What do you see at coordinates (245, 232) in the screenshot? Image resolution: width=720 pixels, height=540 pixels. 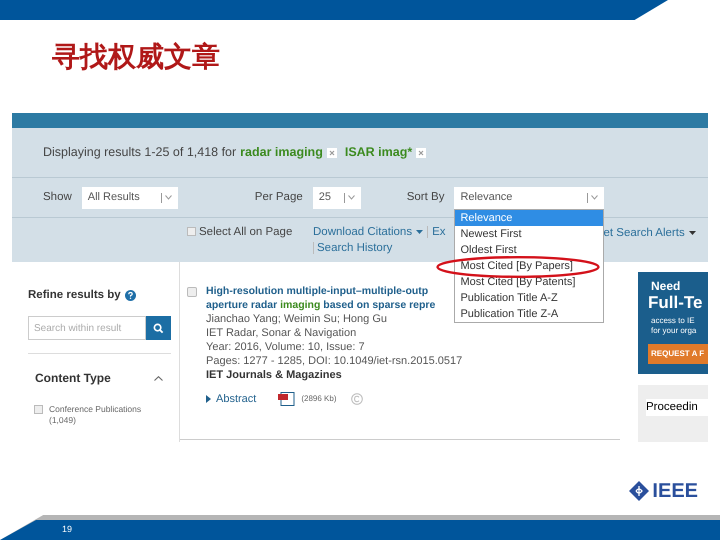 I see `select-all-label: Select All on Page` at bounding box center [245, 232].